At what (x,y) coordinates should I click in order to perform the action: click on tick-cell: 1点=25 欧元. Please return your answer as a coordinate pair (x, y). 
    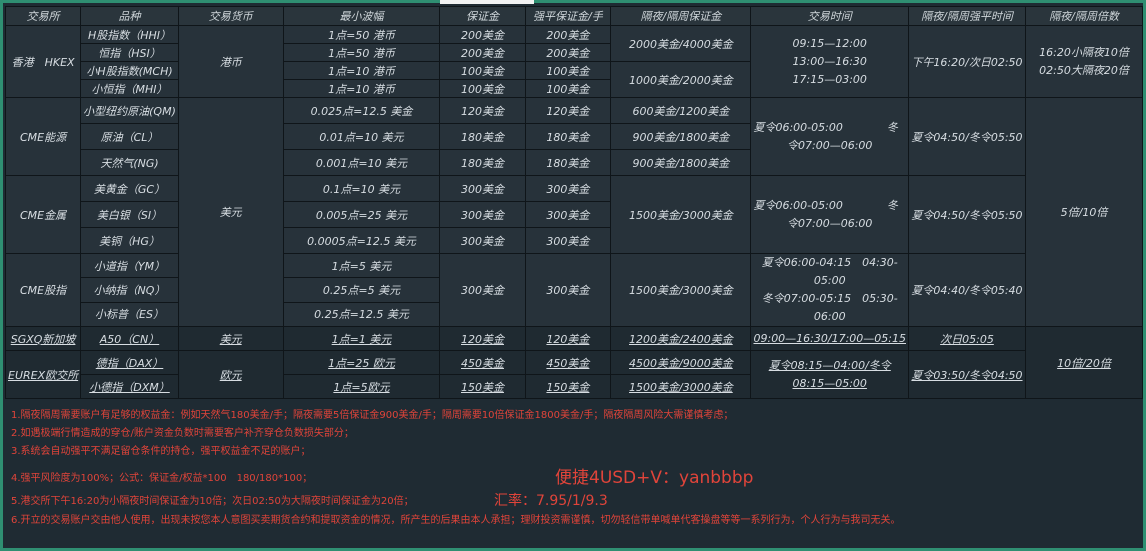
    Looking at the image, I should click on (361, 362).